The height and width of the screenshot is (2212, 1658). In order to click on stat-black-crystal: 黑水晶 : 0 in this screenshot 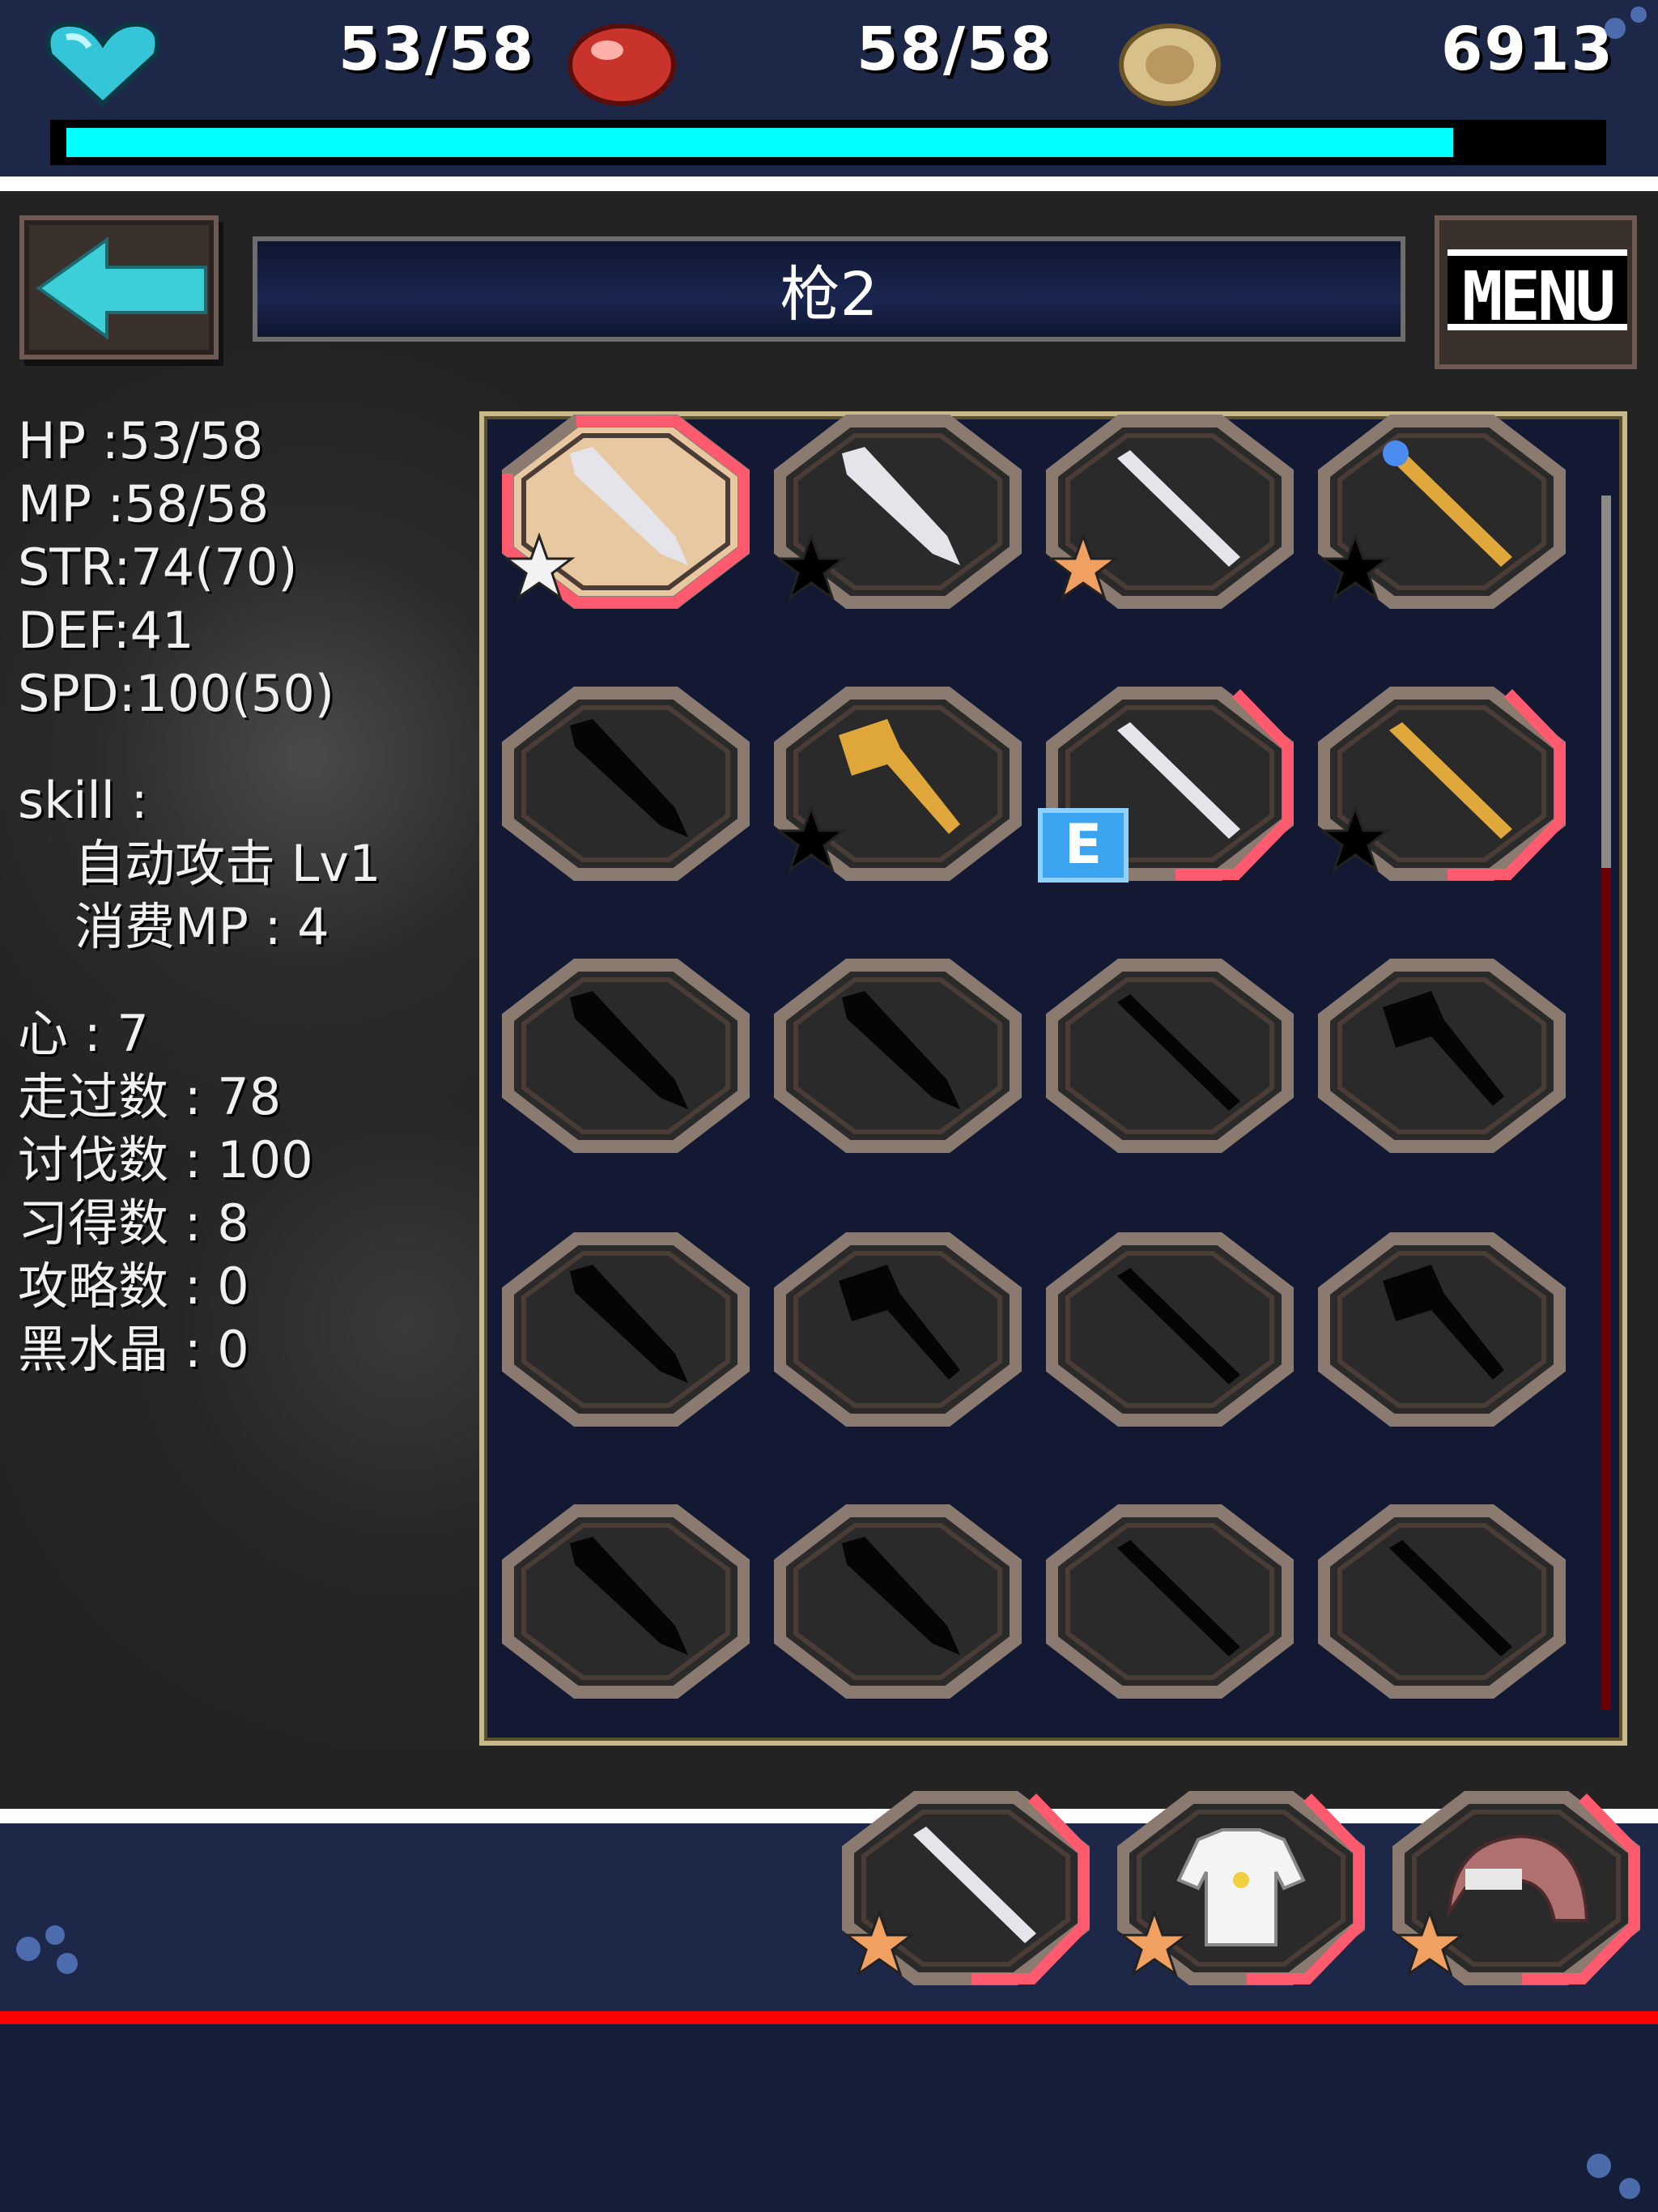, I will do `click(133, 1349)`.